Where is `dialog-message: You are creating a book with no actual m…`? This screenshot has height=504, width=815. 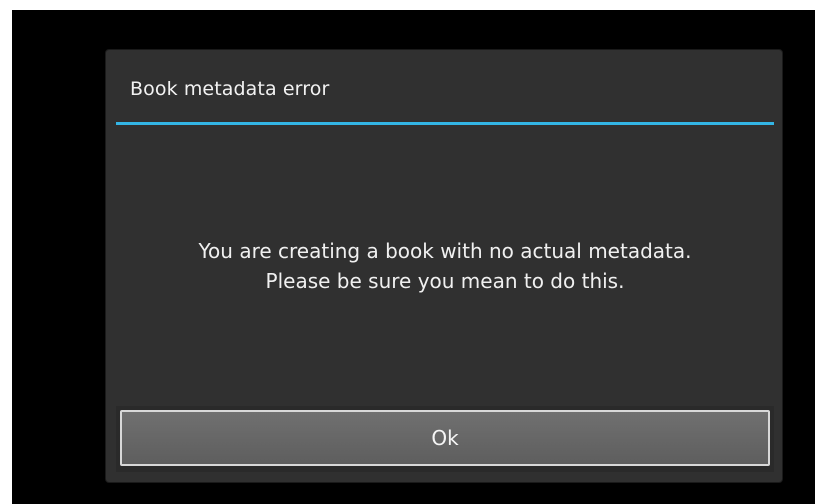
dialog-message: You are creating a book with no actual m… is located at coordinates (445, 266).